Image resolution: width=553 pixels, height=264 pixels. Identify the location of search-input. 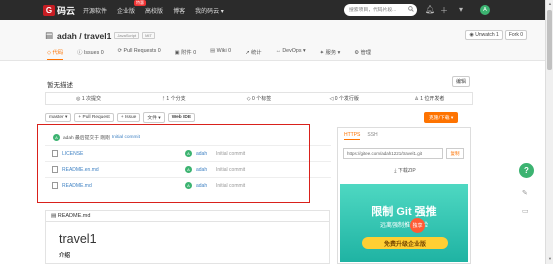
(380, 10).